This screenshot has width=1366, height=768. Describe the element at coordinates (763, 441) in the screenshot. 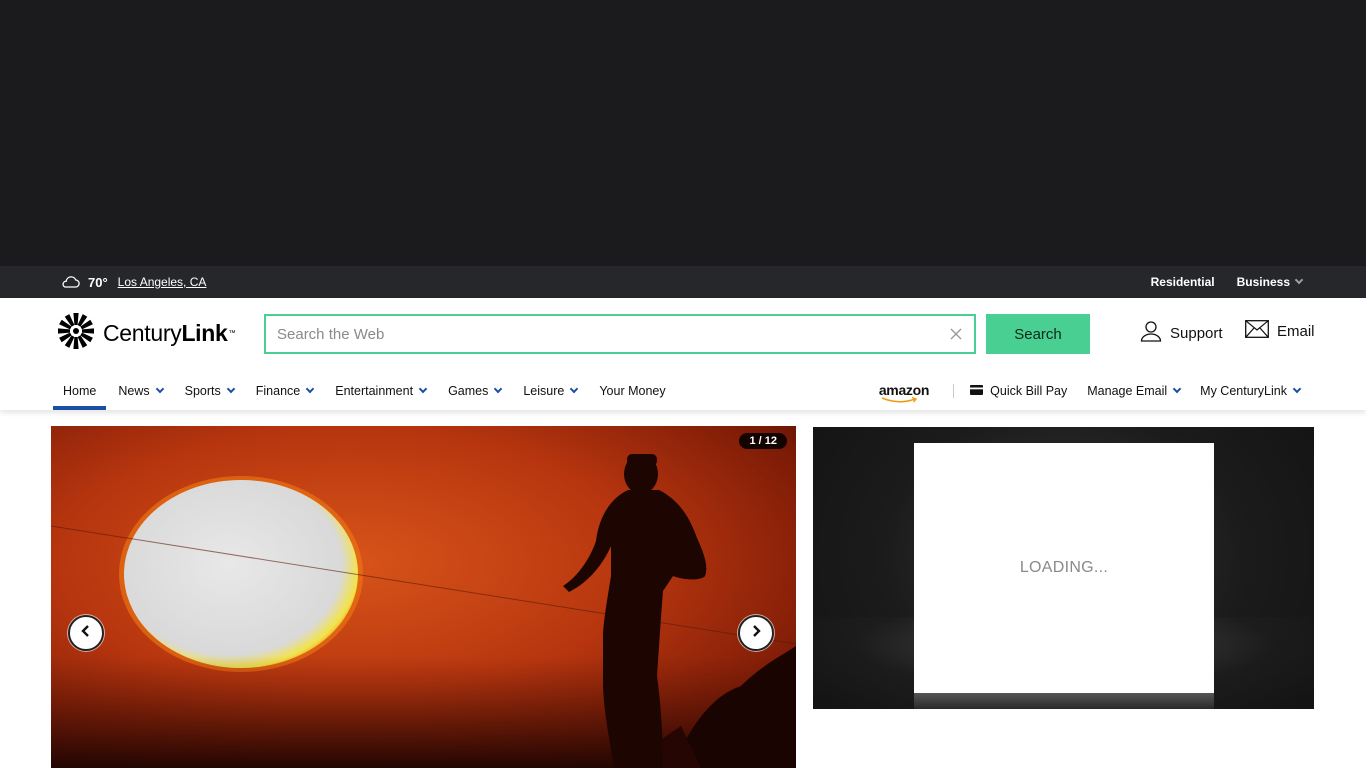

I see `slide-counter: 1 / 12` at that location.